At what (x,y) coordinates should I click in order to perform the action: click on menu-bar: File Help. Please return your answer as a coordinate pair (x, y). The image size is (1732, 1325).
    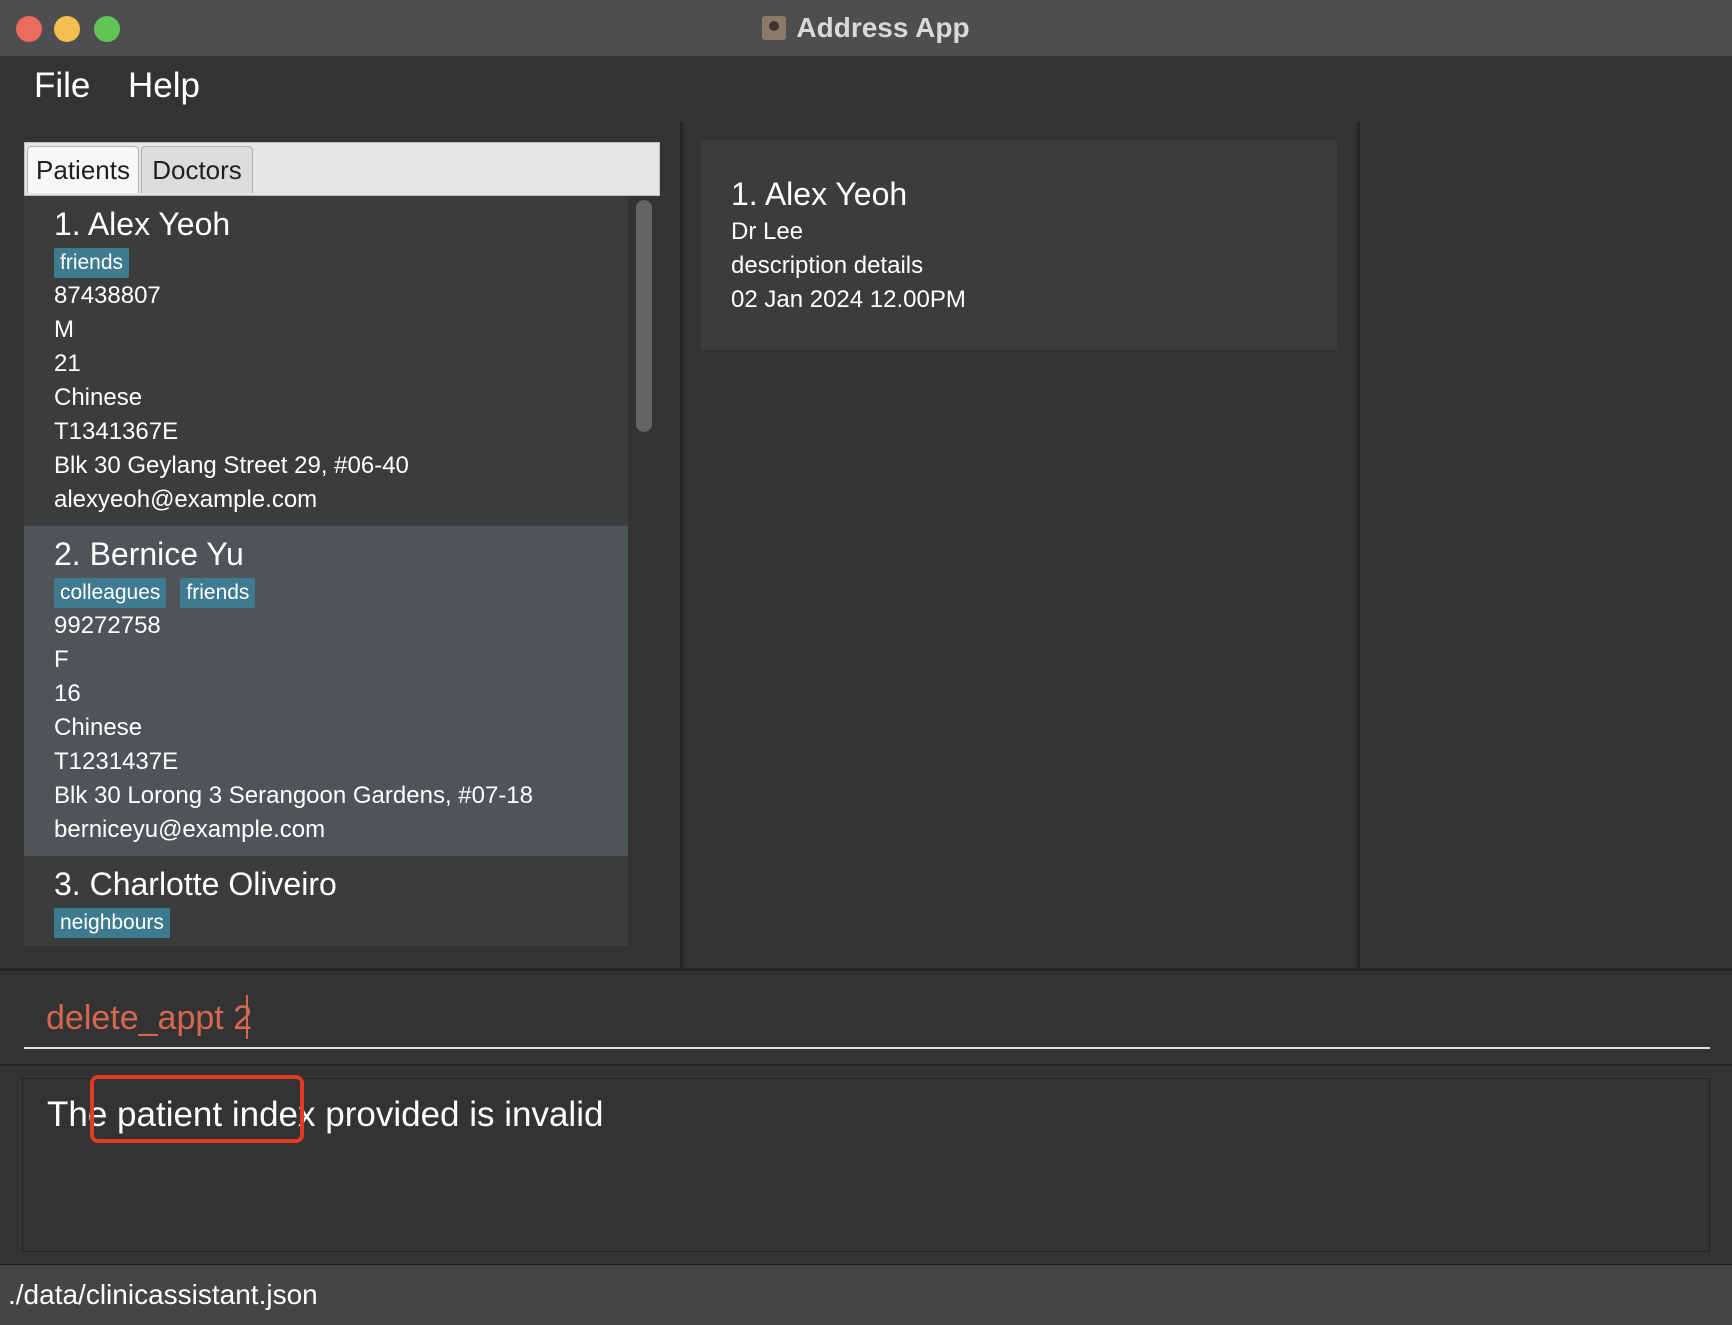
    Looking at the image, I should click on (866, 90).